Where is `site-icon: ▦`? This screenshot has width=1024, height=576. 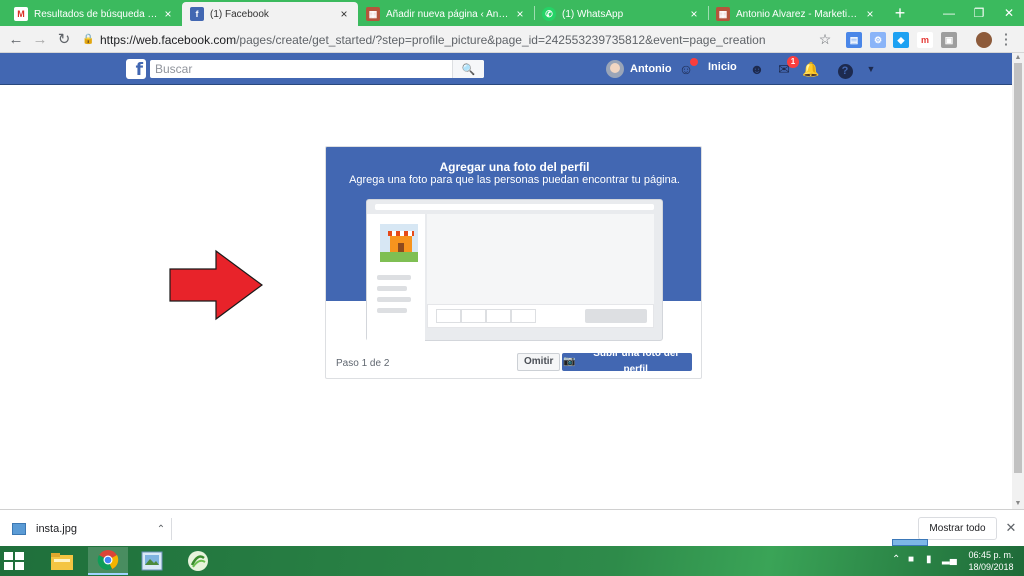 site-icon: ▦ is located at coordinates (723, 14).